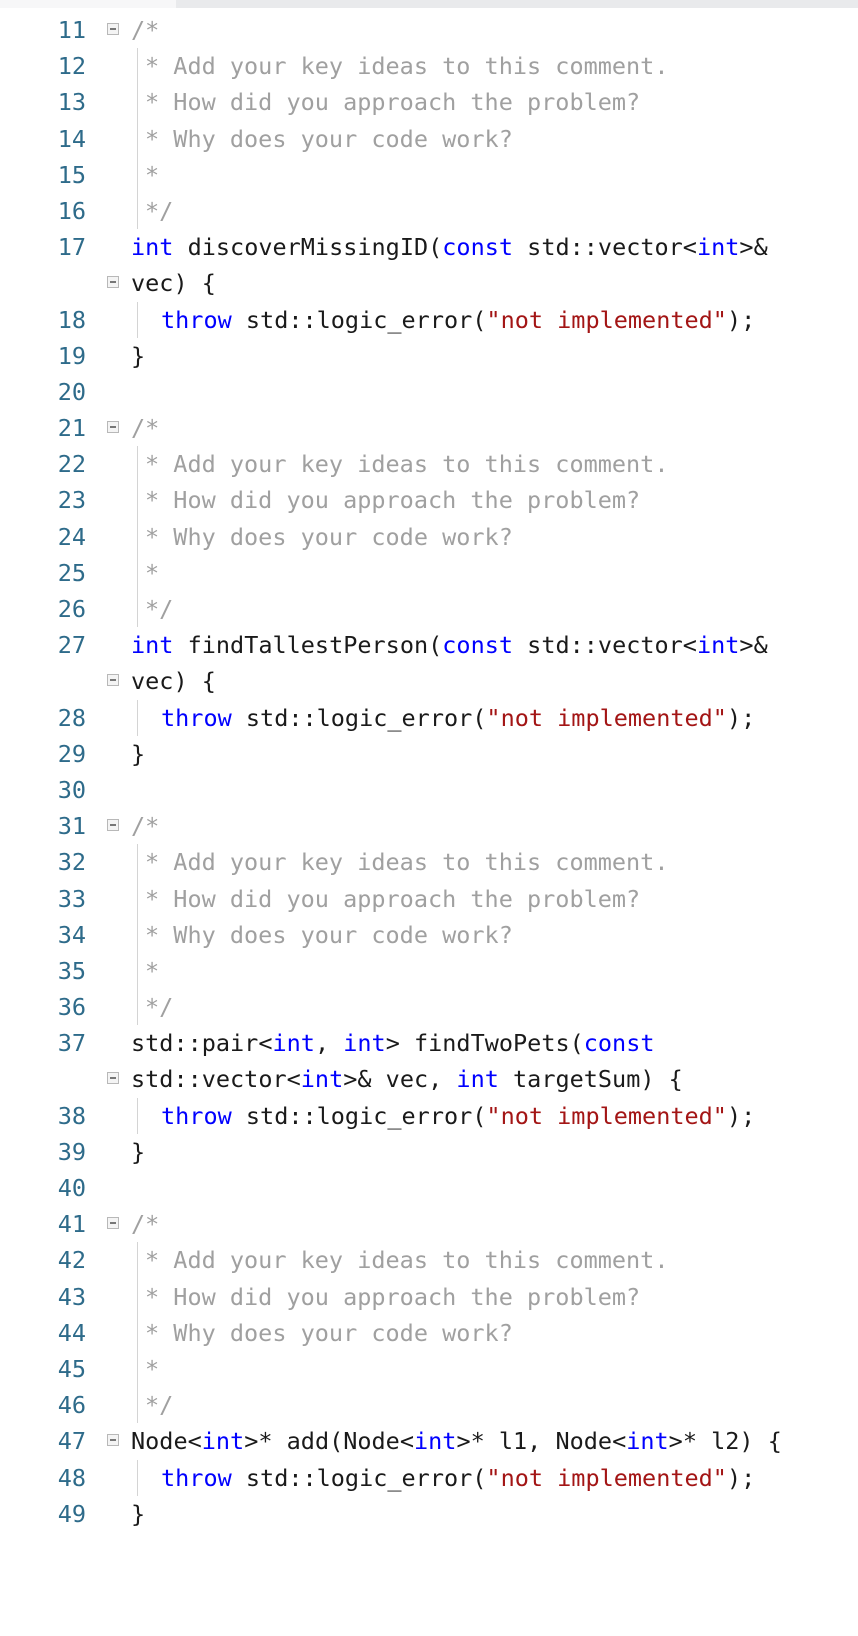 This screenshot has height=1636, width=858. I want to click on line-number: 45, so click(71, 1368).